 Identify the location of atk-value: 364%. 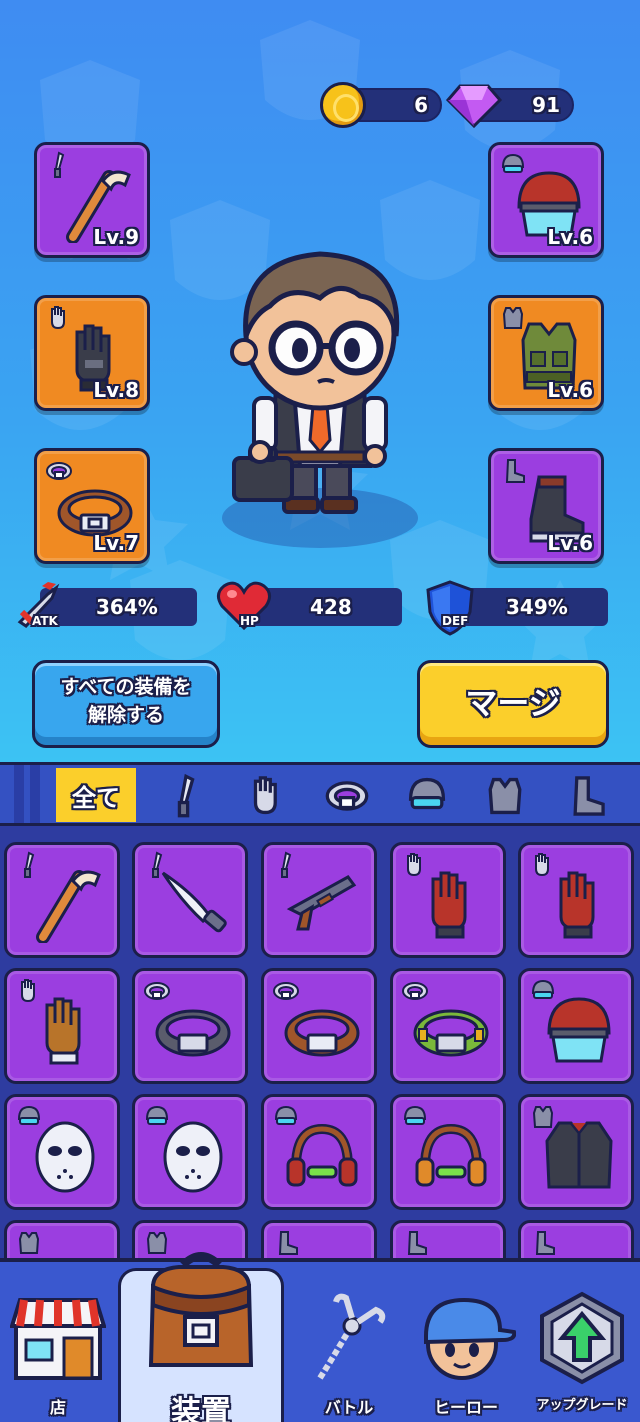
(127, 607).